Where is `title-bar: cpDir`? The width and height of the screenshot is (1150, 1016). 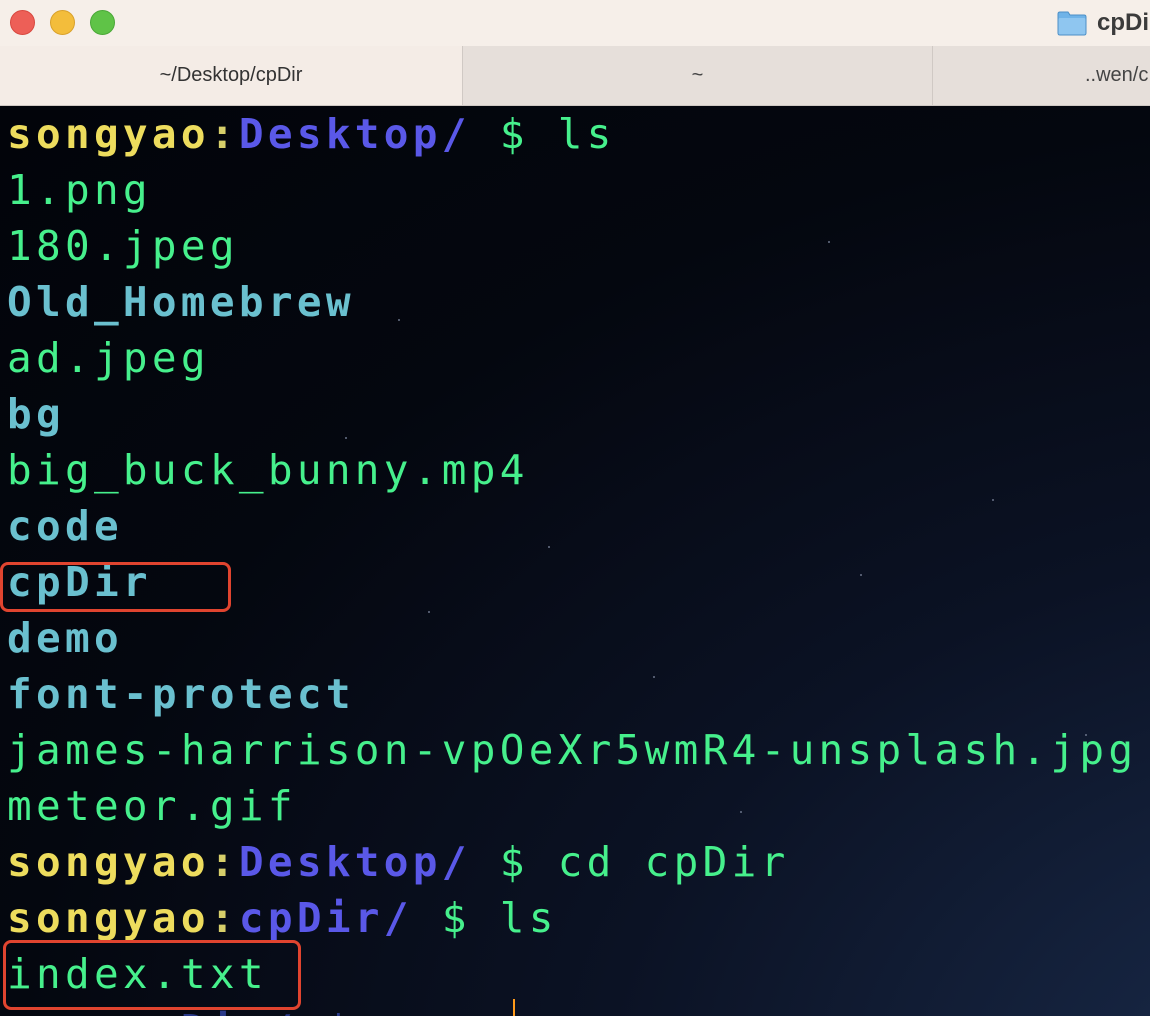 title-bar: cpDir is located at coordinates (575, 23).